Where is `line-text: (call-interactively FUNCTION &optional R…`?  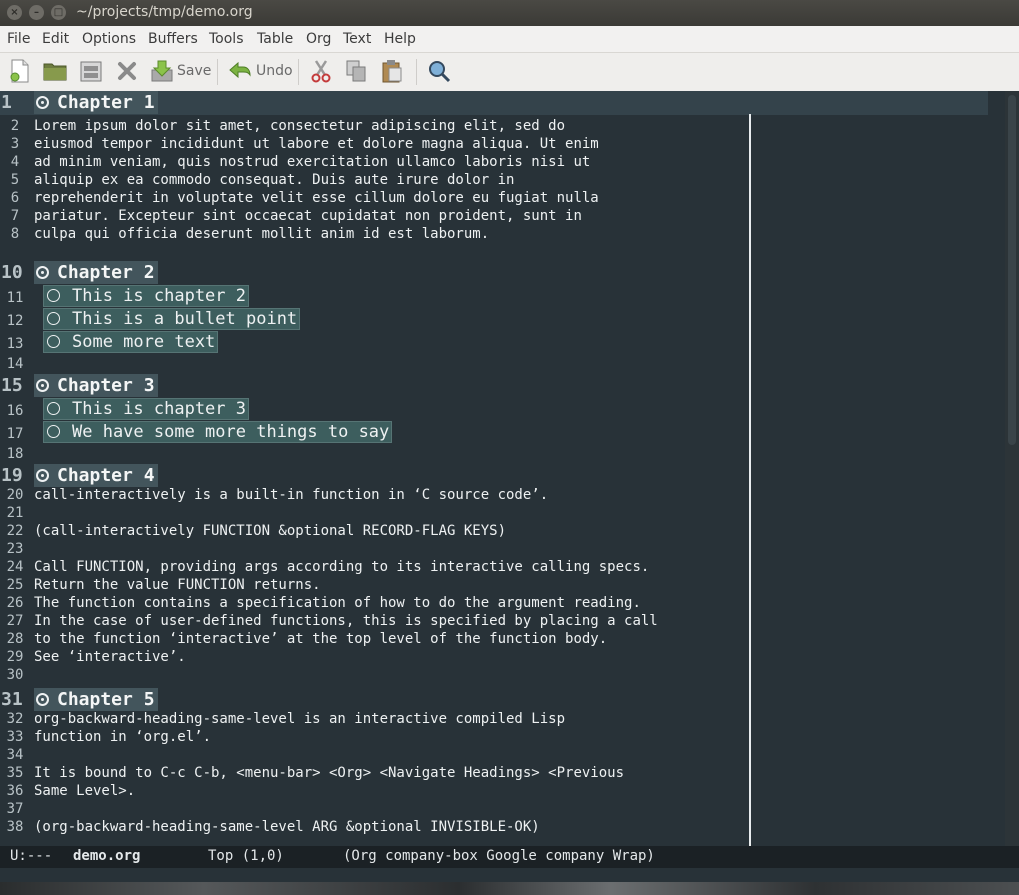
line-text: (call-interactively FUNCTION &optional R… is located at coordinates (270, 531).